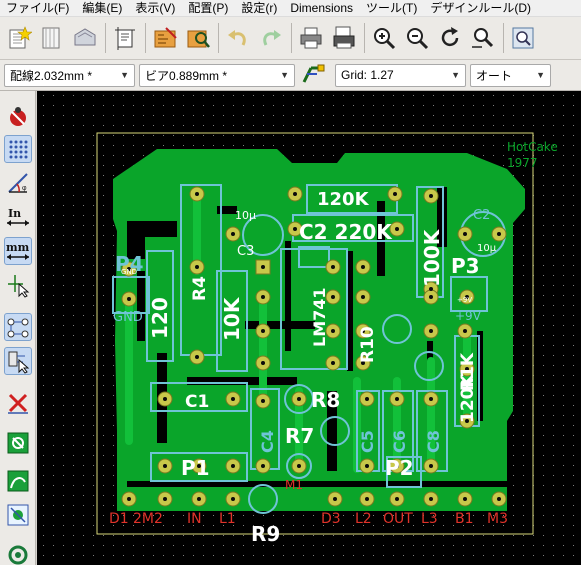 The height and width of the screenshot is (565, 581). What do you see at coordinates (417, 38) in the screenshot?
I see `zoom-out-icon` at bounding box center [417, 38].